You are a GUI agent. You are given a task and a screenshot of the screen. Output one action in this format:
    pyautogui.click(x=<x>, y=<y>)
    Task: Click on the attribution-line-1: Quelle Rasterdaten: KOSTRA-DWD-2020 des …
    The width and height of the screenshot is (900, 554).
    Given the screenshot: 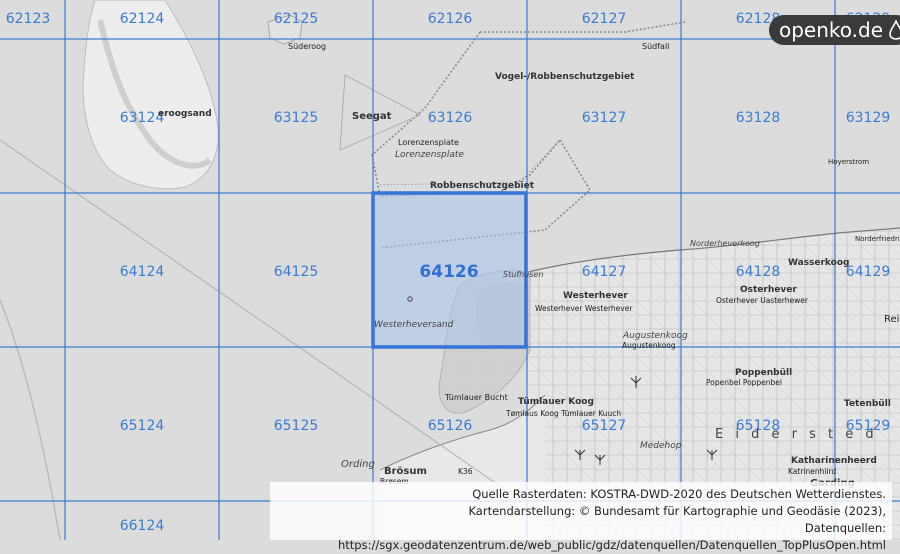 What is the action you would take?
    pyautogui.click(x=679, y=494)
    